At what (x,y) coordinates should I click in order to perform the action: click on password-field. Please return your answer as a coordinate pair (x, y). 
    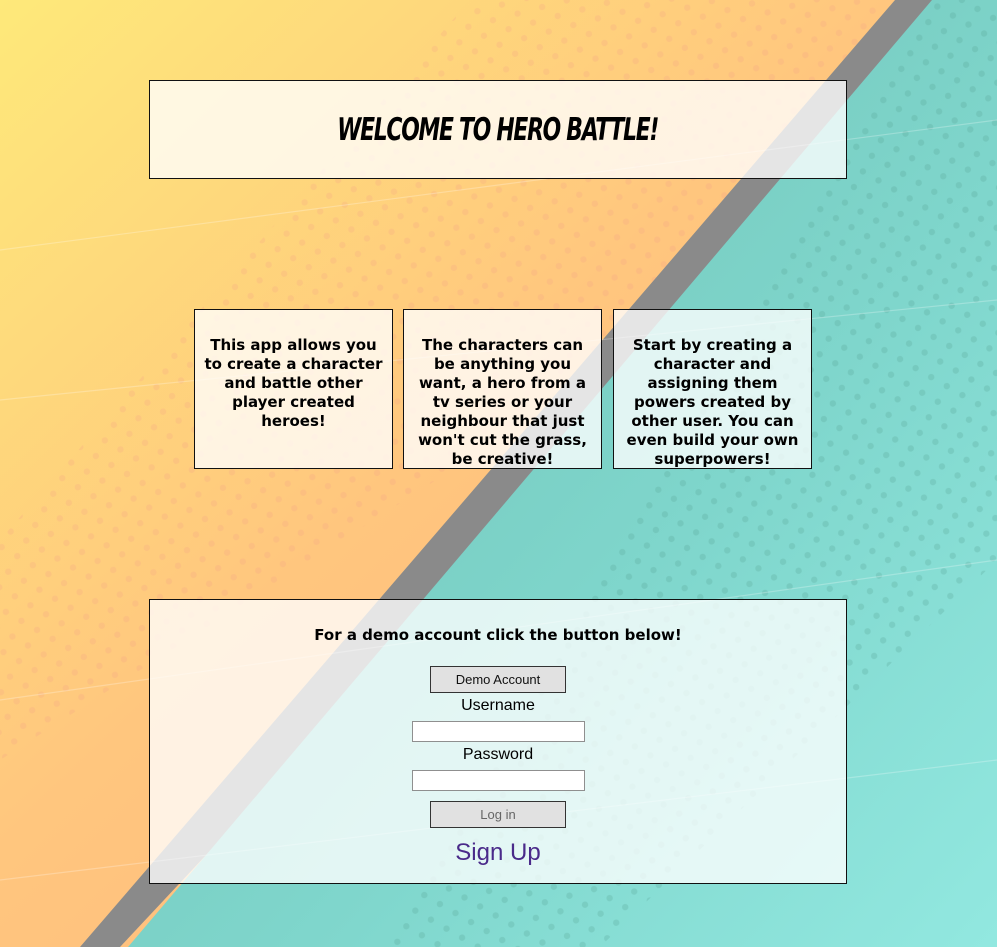
    Looking at the image, I should click on (498, 780).